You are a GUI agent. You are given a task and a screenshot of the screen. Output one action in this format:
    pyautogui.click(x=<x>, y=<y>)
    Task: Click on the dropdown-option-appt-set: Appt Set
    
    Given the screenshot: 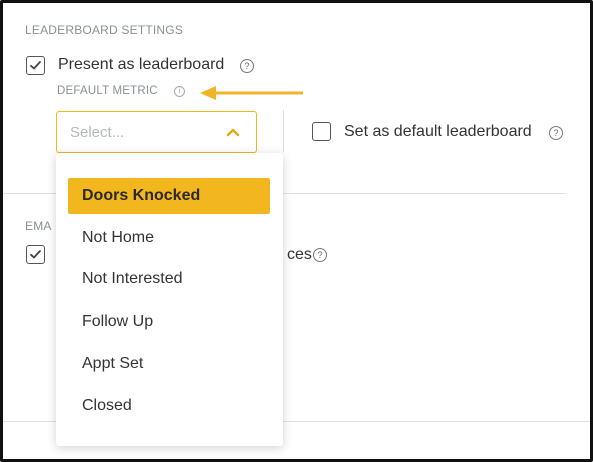 What is the action you would take?
    pyautogui.click(x=169, y=364)
    